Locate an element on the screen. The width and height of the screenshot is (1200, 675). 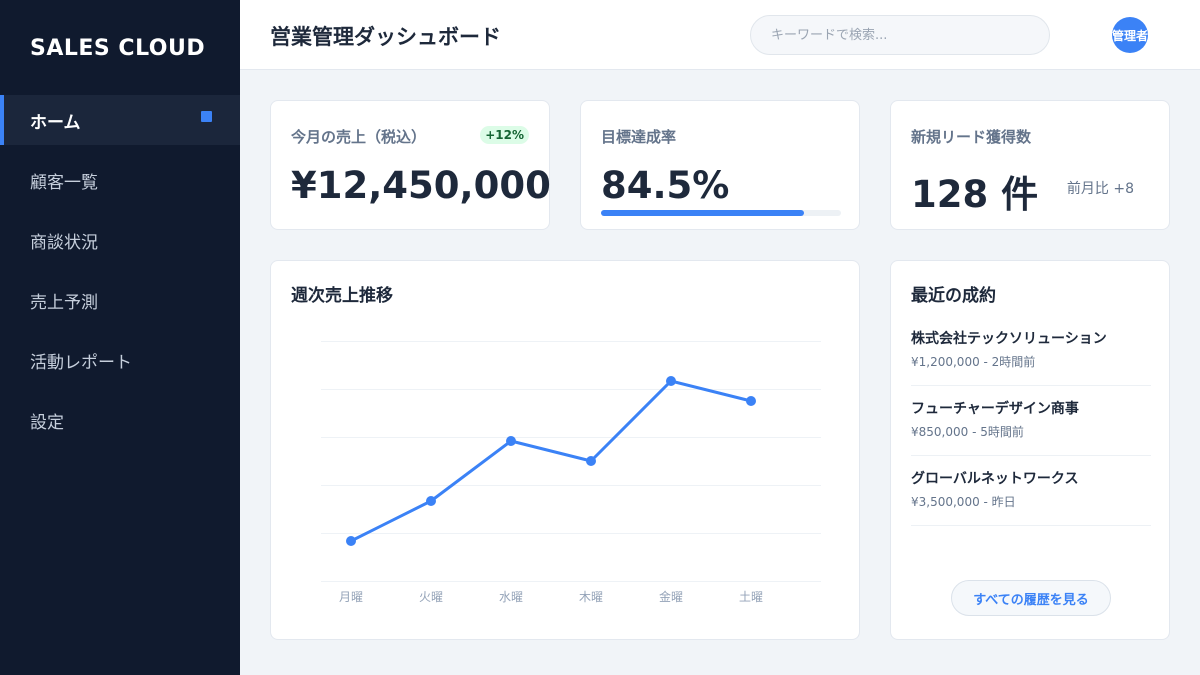
active-indicator-icon is located at coordinates (206, 116).